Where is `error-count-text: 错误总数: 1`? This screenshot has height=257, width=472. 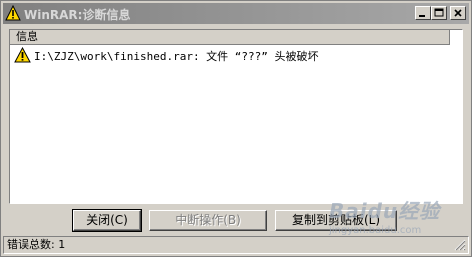
error-count-text: 错误总数: 1 is located at coordinates (36, 244).